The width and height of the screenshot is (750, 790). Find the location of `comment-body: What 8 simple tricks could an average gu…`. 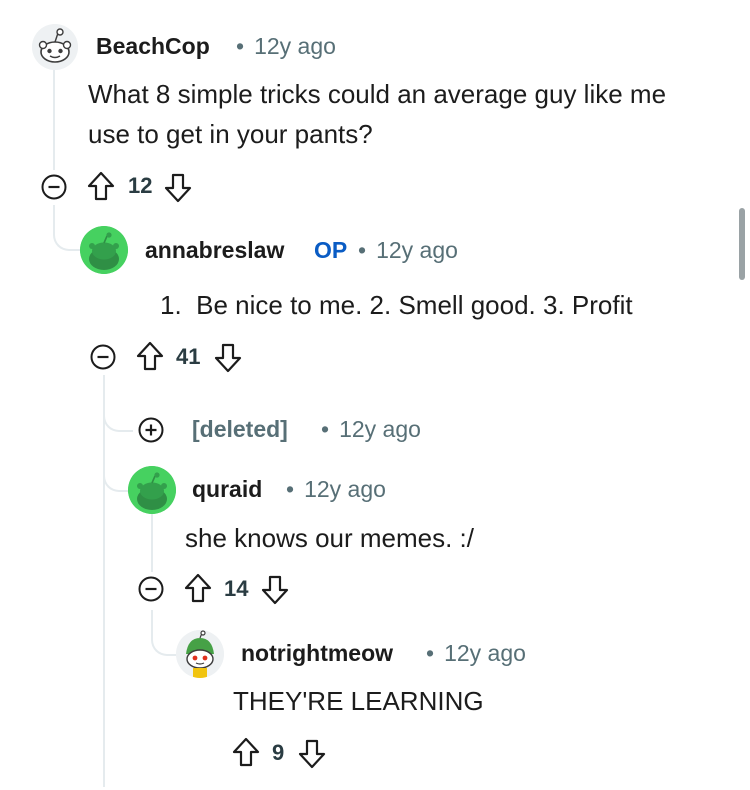

comment-body: What 8 simple tricks could an average gu… is located at coordinates (377, 114).